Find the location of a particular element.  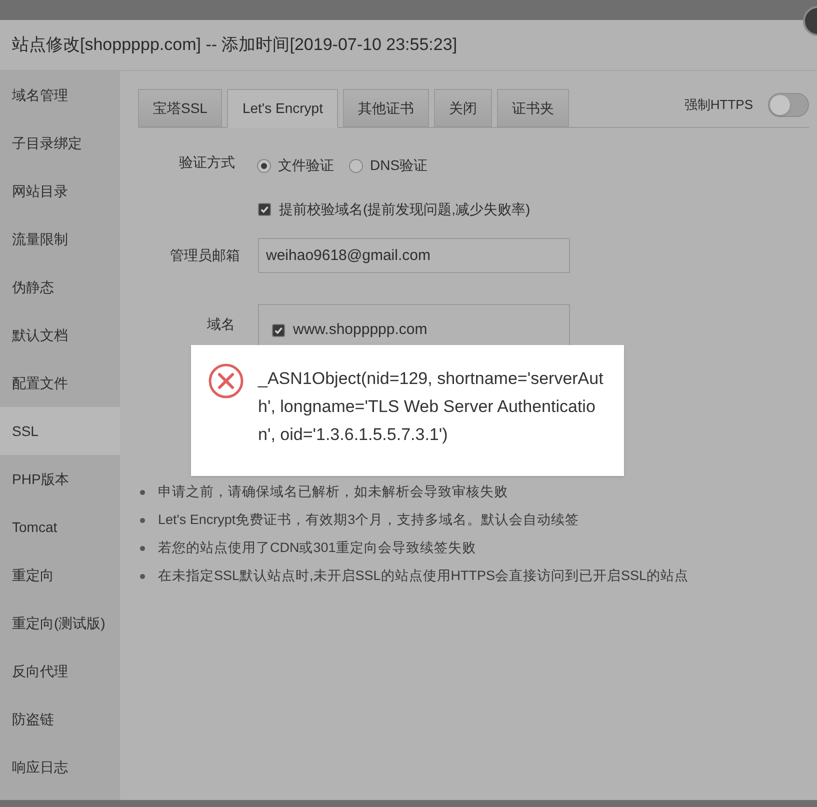

tab: 关闭 is located at coordinates (463, 108).